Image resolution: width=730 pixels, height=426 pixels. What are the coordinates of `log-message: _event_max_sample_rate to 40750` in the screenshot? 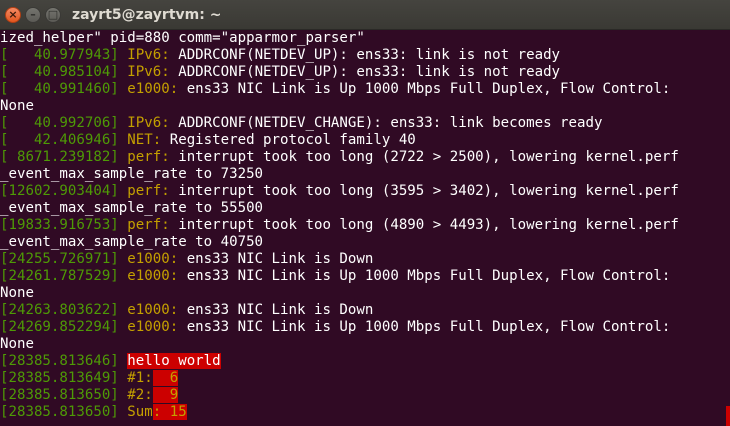 It's located at (132, 242).